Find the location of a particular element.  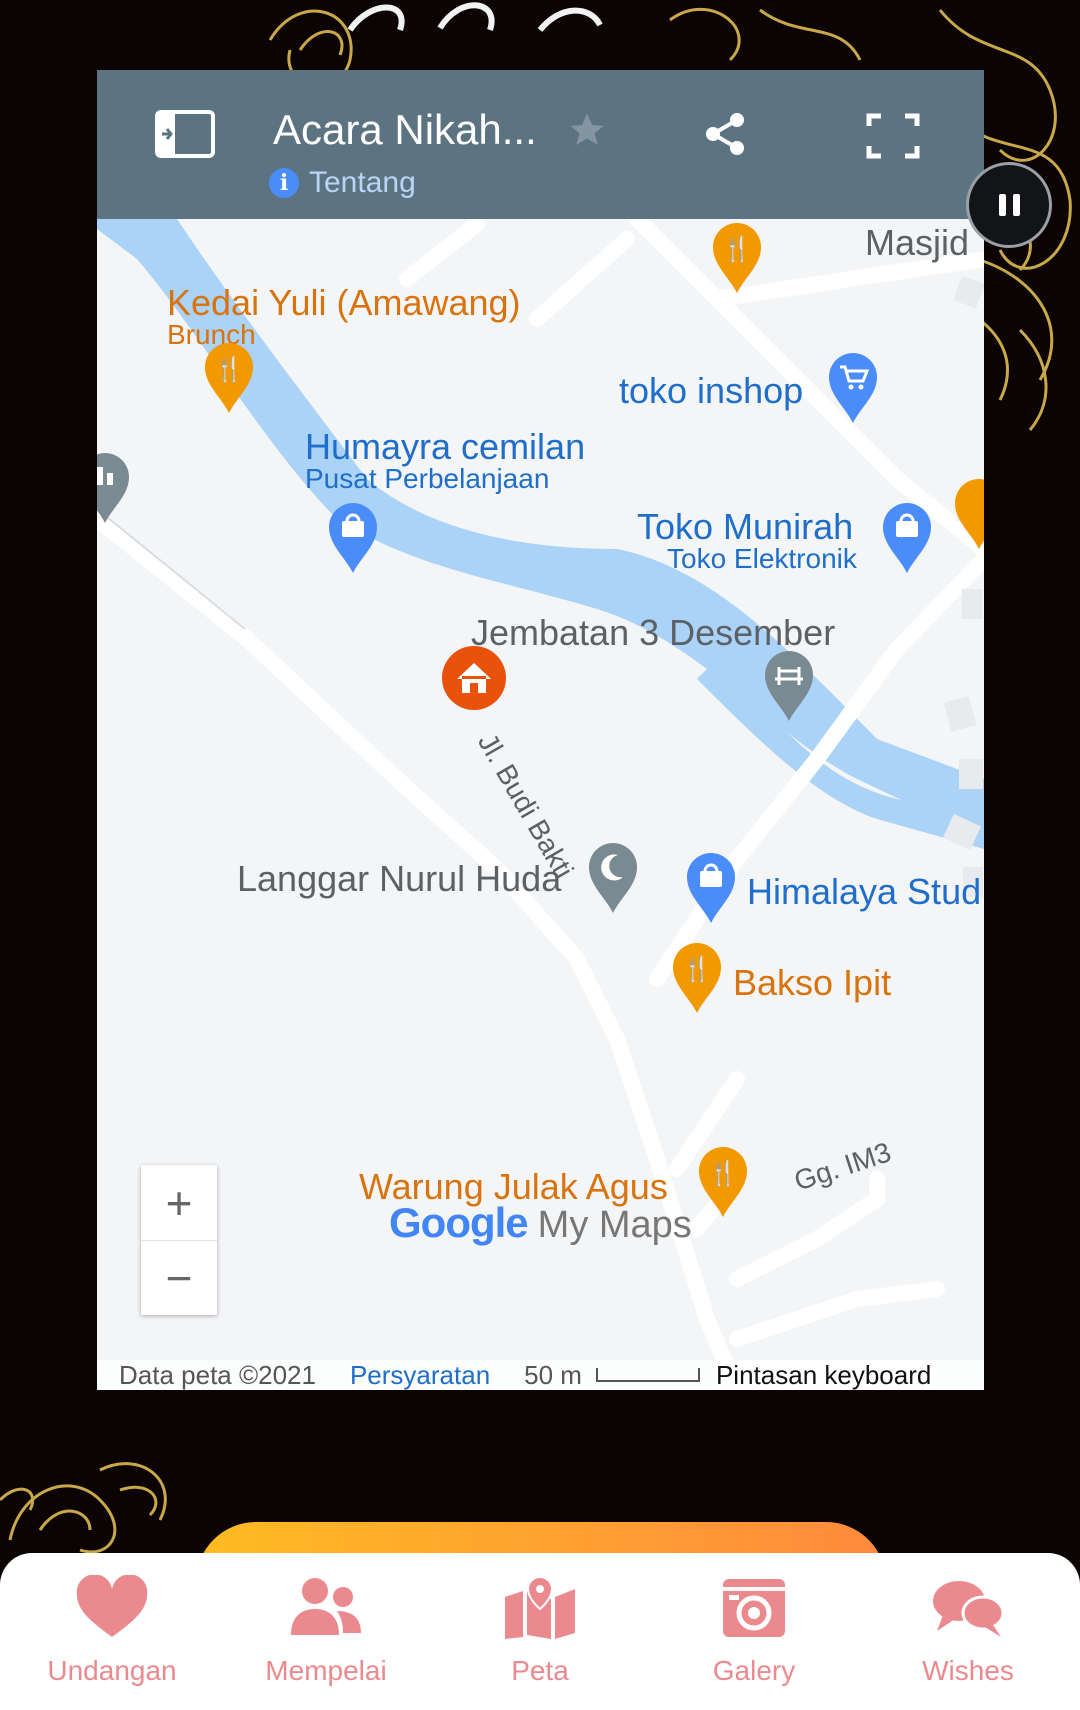

about-link: i Tentang is located at coordinates (342, 183).